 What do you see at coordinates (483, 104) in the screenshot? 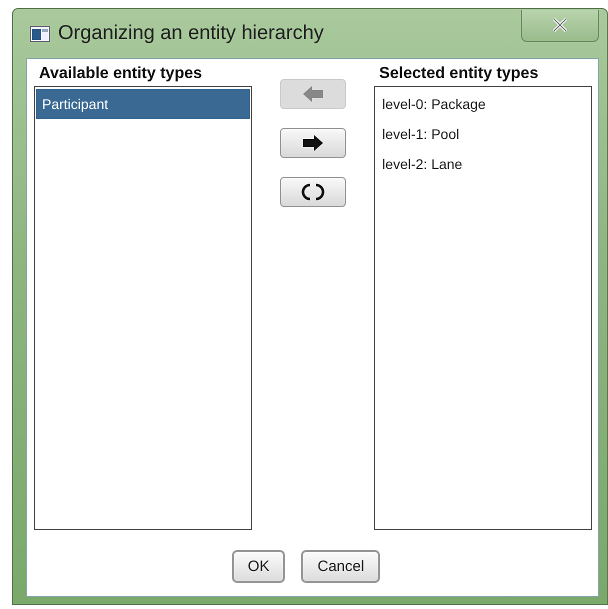
I see `list-item: level-0: Package` at bounding box center [483, 104].